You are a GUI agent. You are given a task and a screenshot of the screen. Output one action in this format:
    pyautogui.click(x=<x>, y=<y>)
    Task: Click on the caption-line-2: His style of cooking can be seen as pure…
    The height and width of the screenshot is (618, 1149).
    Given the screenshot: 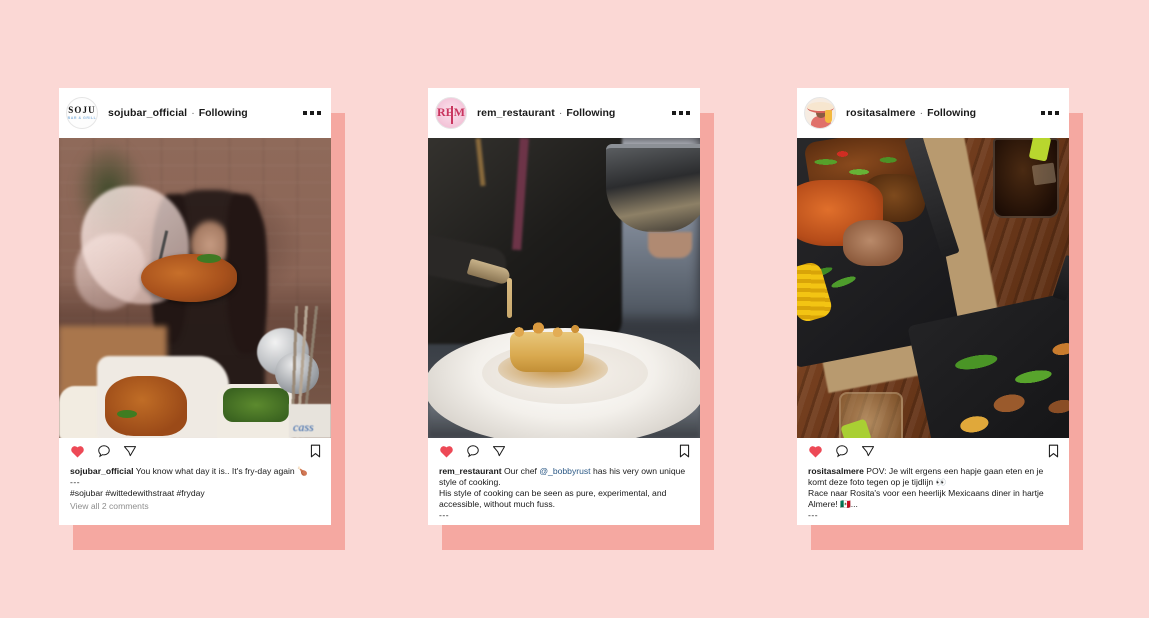 What is the action you would take?
    pyautogui.click(x=554, y=499)
    